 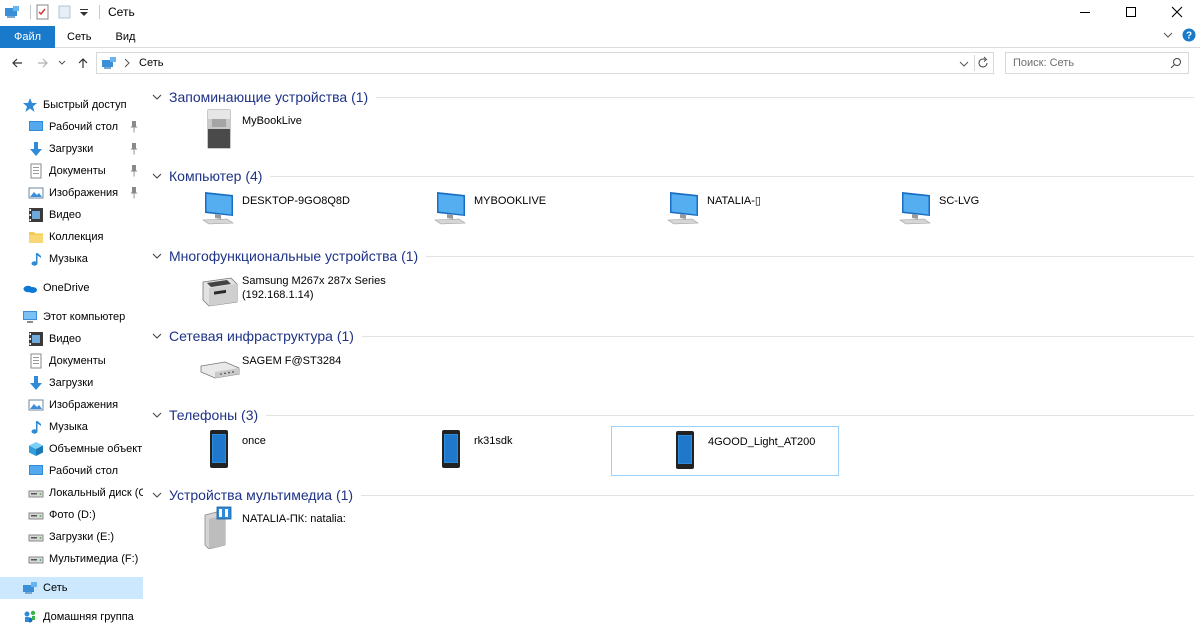 What do you see at coordinates (71, 288) in the screenshot?
I see `sidebar-item: OneDrive` at bounding box center [71, 288].